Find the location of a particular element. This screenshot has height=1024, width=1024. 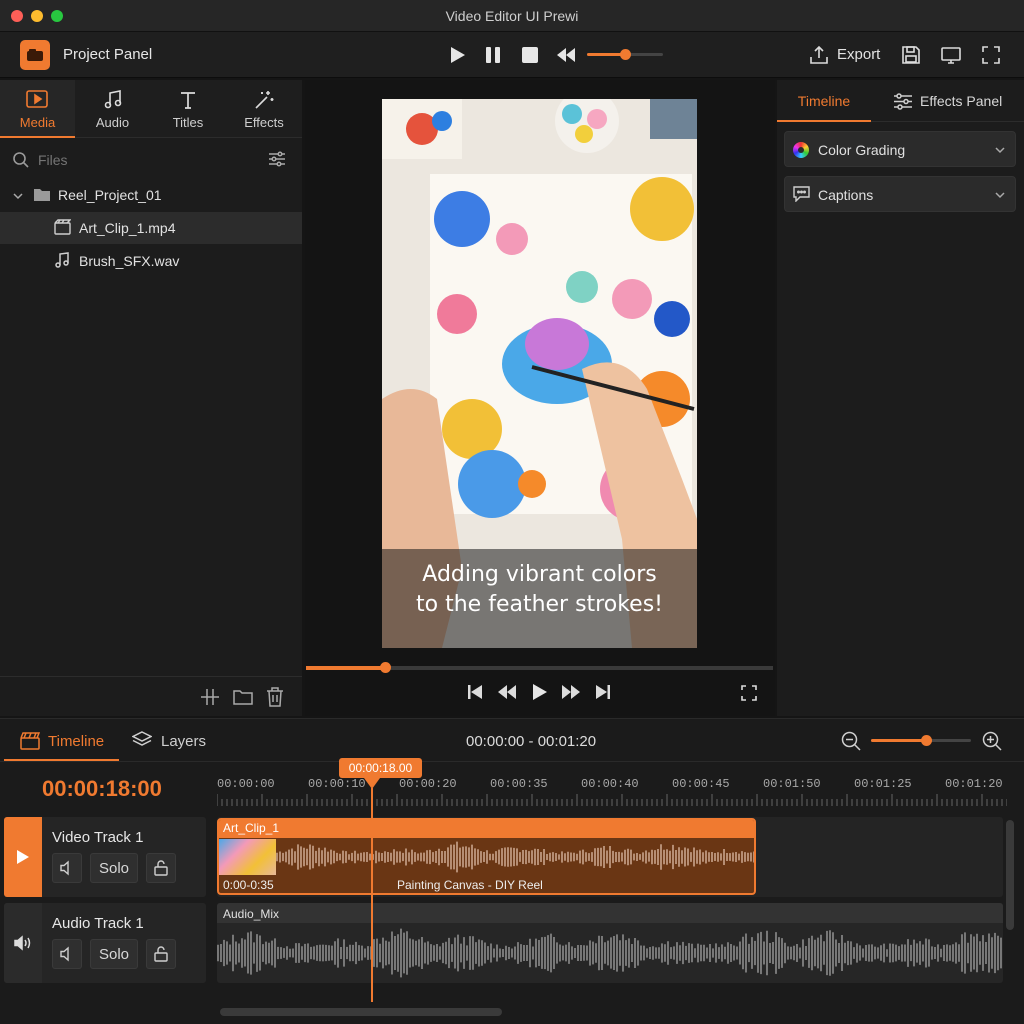

preview-scrubber-handle is located at coordinates (386, 667).